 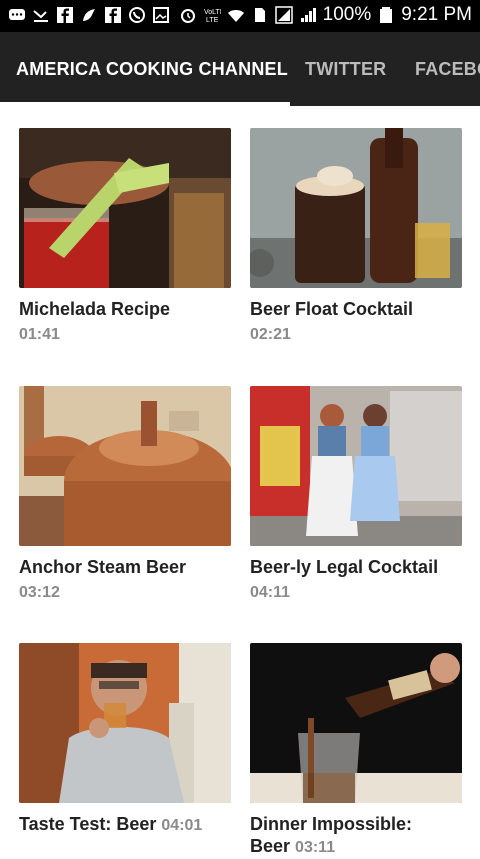 What do you see at coordinates (436, 14) in the screenshot?
I see `clock: 9:21 PM` at bounding box center [436, 14].